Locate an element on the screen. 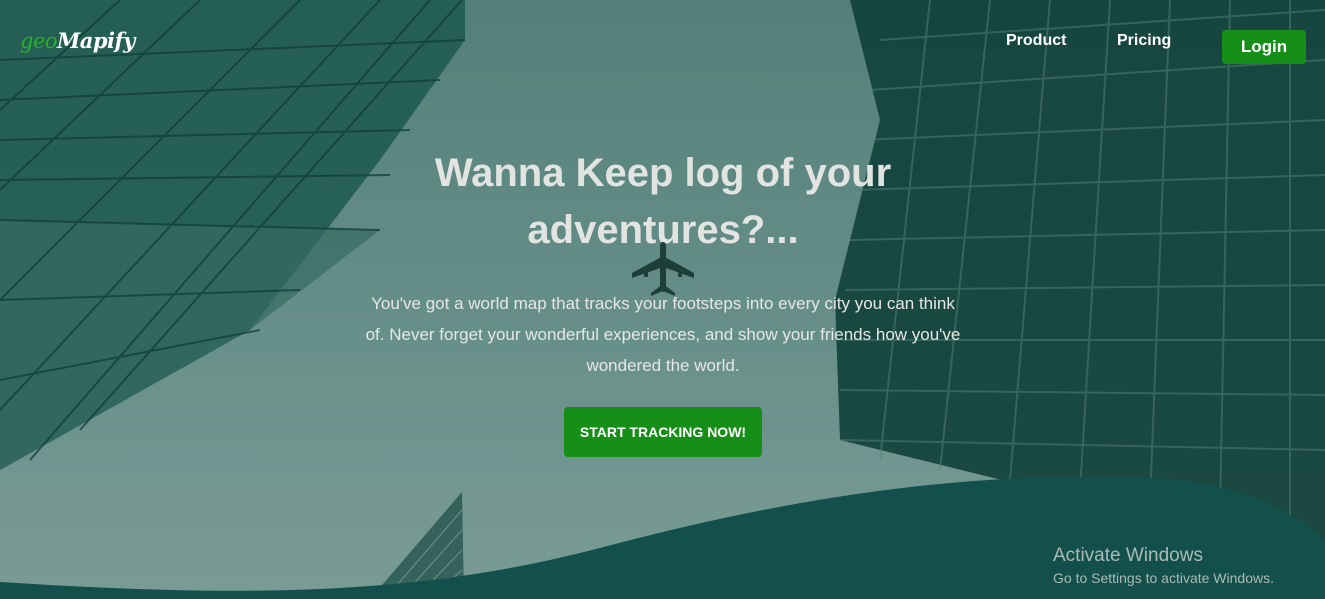 Image resolution: width=1325 pixels, height=599 pixels. brand-name: Mapify is located at coordinates (96, 40).